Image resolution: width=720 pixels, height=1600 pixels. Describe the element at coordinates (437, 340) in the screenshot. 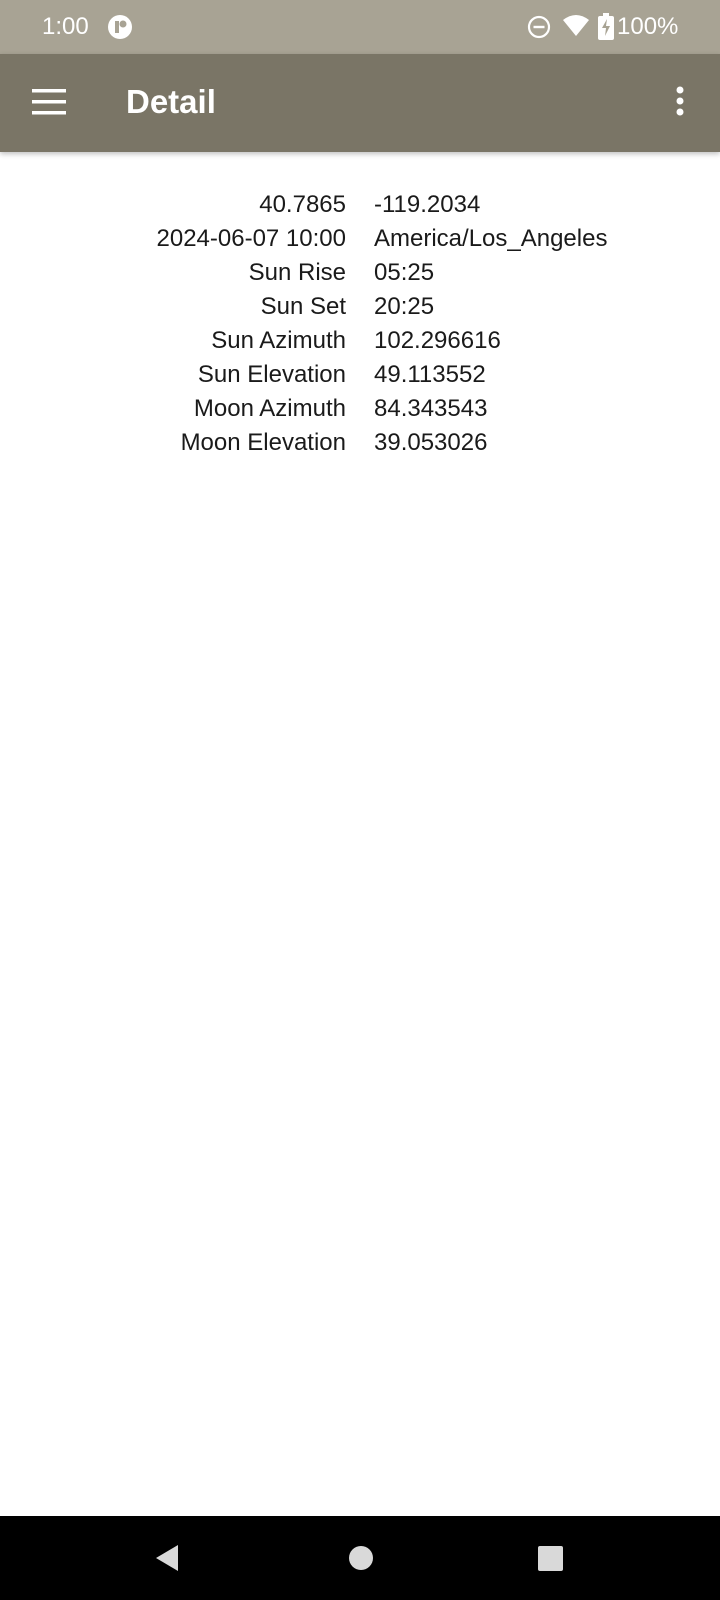

I see `sun-azimuth-value: 102.296616` at that location.